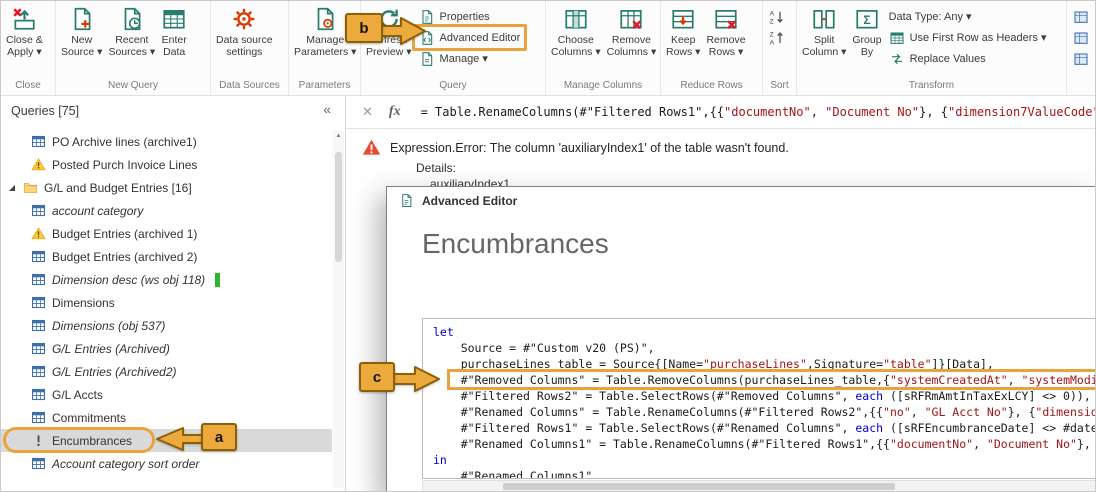  Describe the element at coordinates (166, 348) in the screenshot. I see `query-item-g-l-entries-archived: G/L Entries (Archived)` at that location.